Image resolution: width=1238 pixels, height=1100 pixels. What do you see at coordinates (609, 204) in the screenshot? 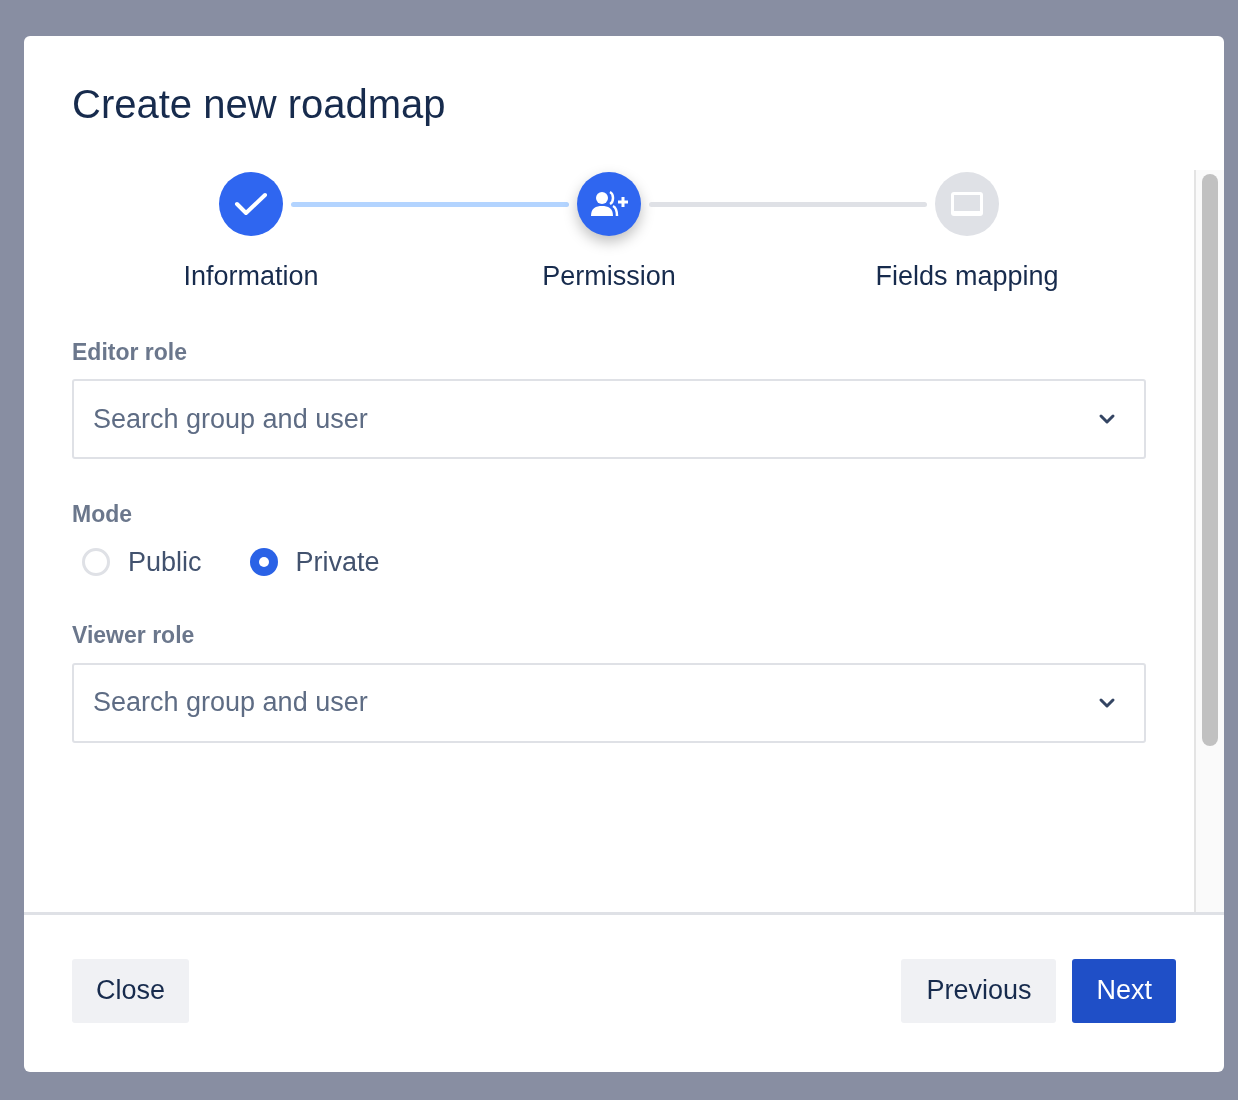
I see `add-user-icon` at bounding box center [609, 204].